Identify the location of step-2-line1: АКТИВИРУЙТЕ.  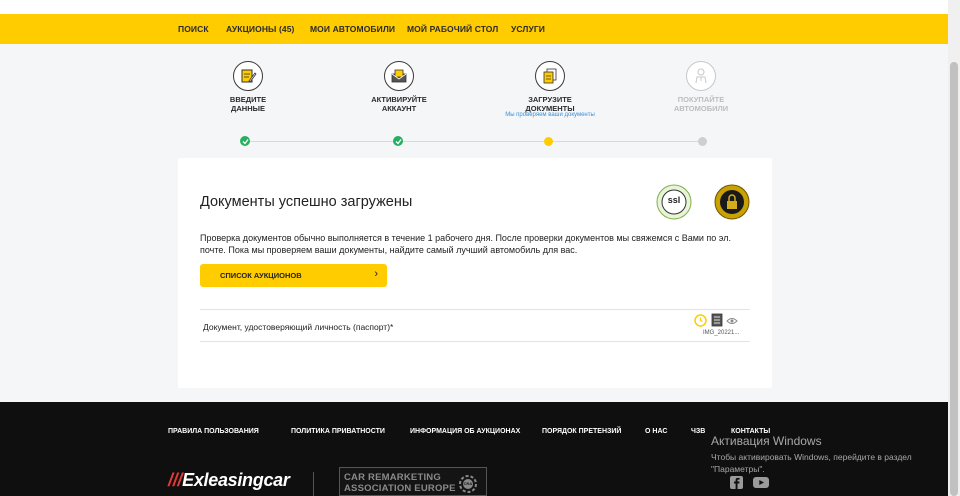
(399, 99).